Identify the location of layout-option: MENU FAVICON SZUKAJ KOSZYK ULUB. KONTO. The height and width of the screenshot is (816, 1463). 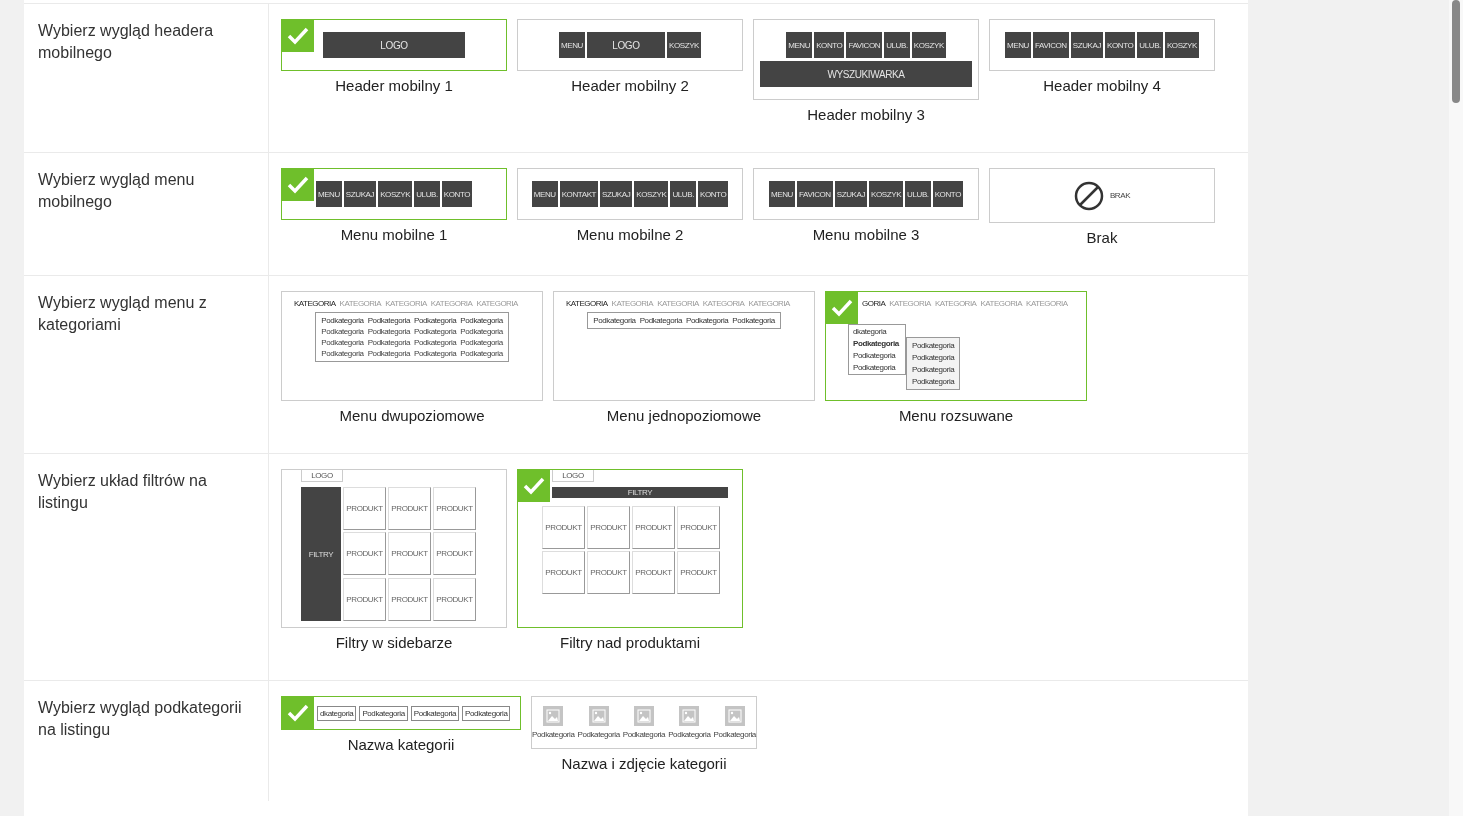
(866, 194).